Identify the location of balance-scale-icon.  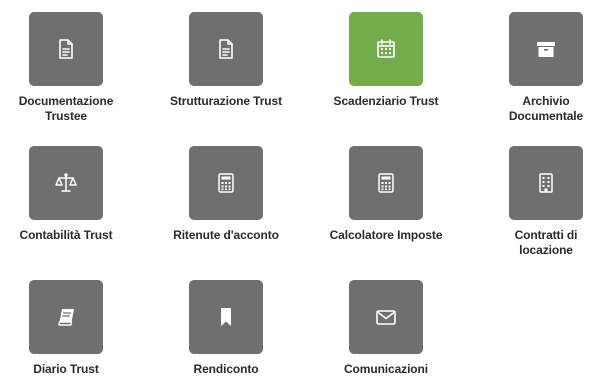
(66, 183).